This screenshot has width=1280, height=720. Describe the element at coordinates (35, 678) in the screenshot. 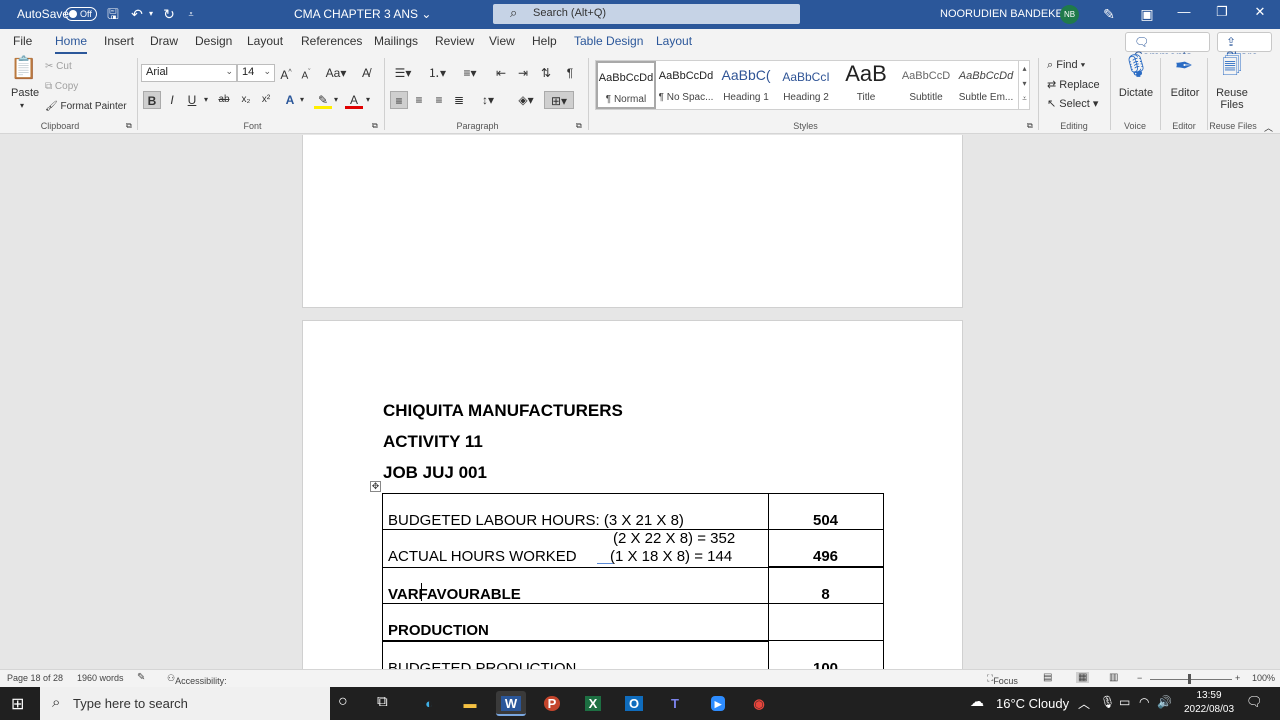

I see `page-count: Page 18 of 28` at that location.